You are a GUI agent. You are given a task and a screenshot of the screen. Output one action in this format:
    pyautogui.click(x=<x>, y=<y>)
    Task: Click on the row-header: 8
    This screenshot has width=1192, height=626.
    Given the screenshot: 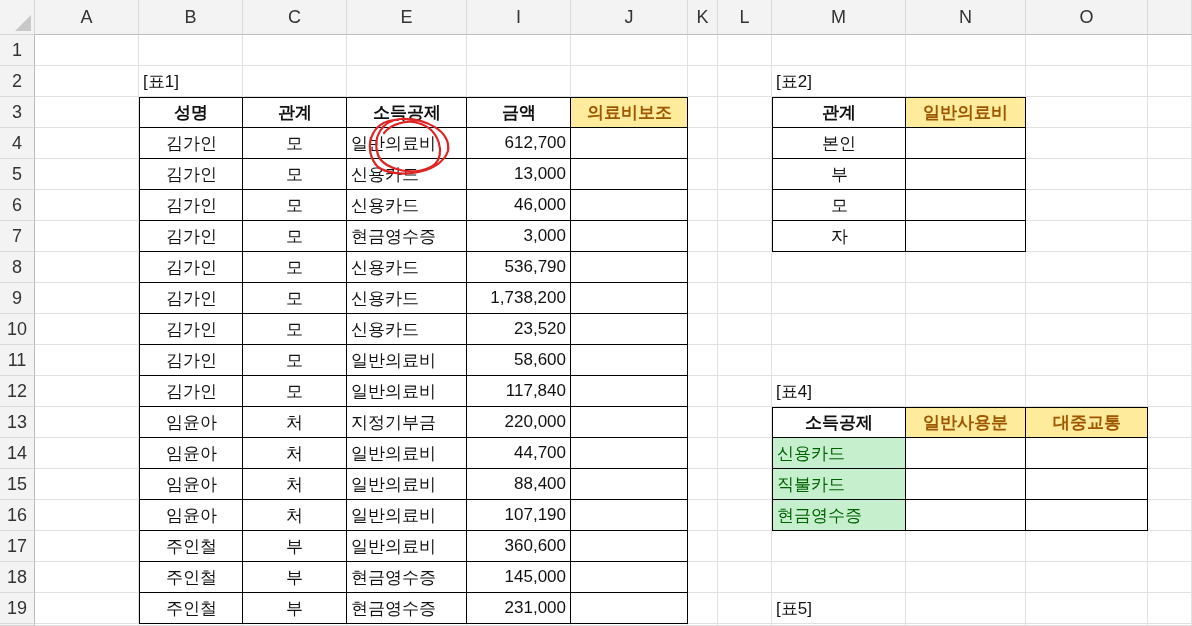 What is the action you would take?
    pyautogui.click(x=17, y=267)
    